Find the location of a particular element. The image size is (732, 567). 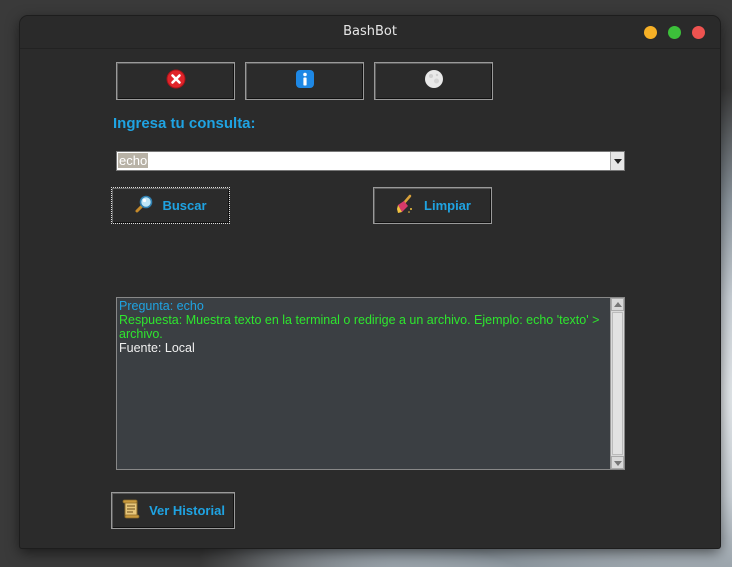

scrollbar-thumb is located at coordinates (617, 383).